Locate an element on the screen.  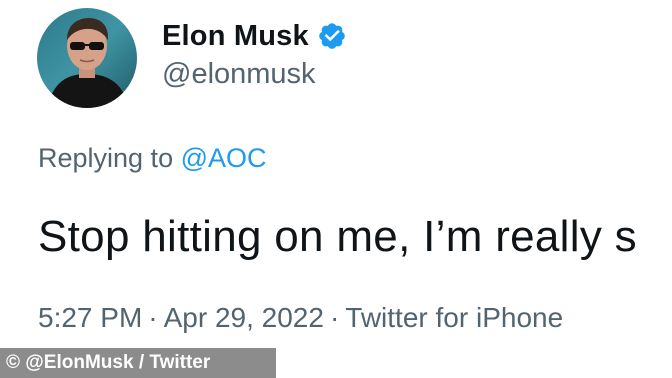
replying-to-prefix: Replying to is located at coordinates (109, 158).